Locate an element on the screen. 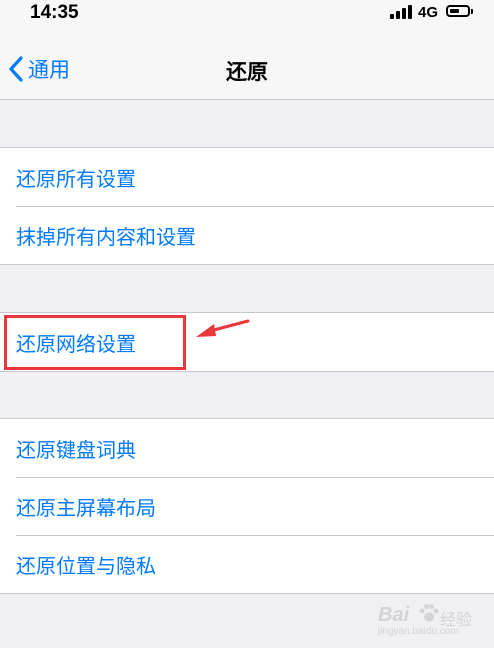 The height and width of the screenshot is (648, 494). signal-icon is located at coordinates (401, 12).